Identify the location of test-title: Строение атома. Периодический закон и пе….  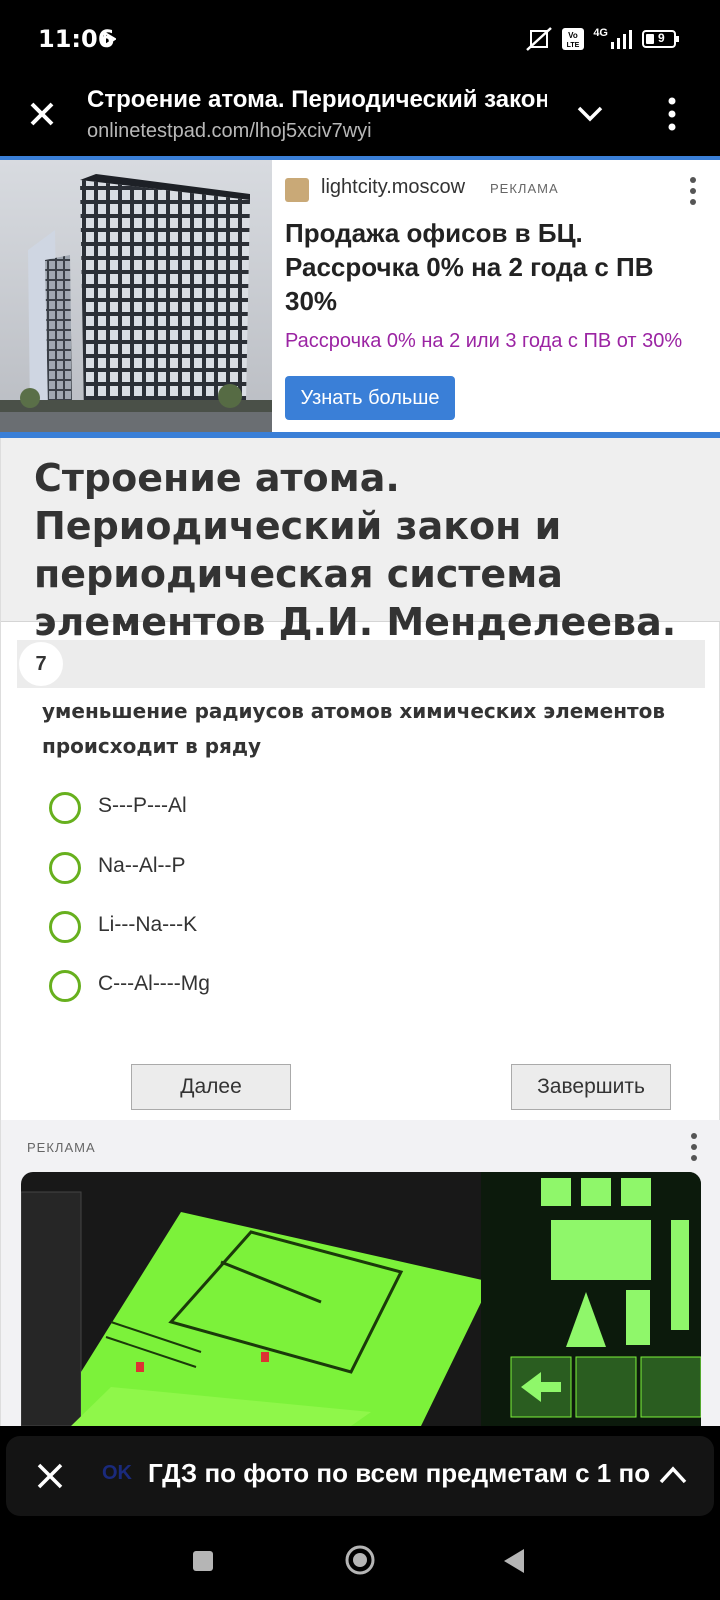
(355, 550).